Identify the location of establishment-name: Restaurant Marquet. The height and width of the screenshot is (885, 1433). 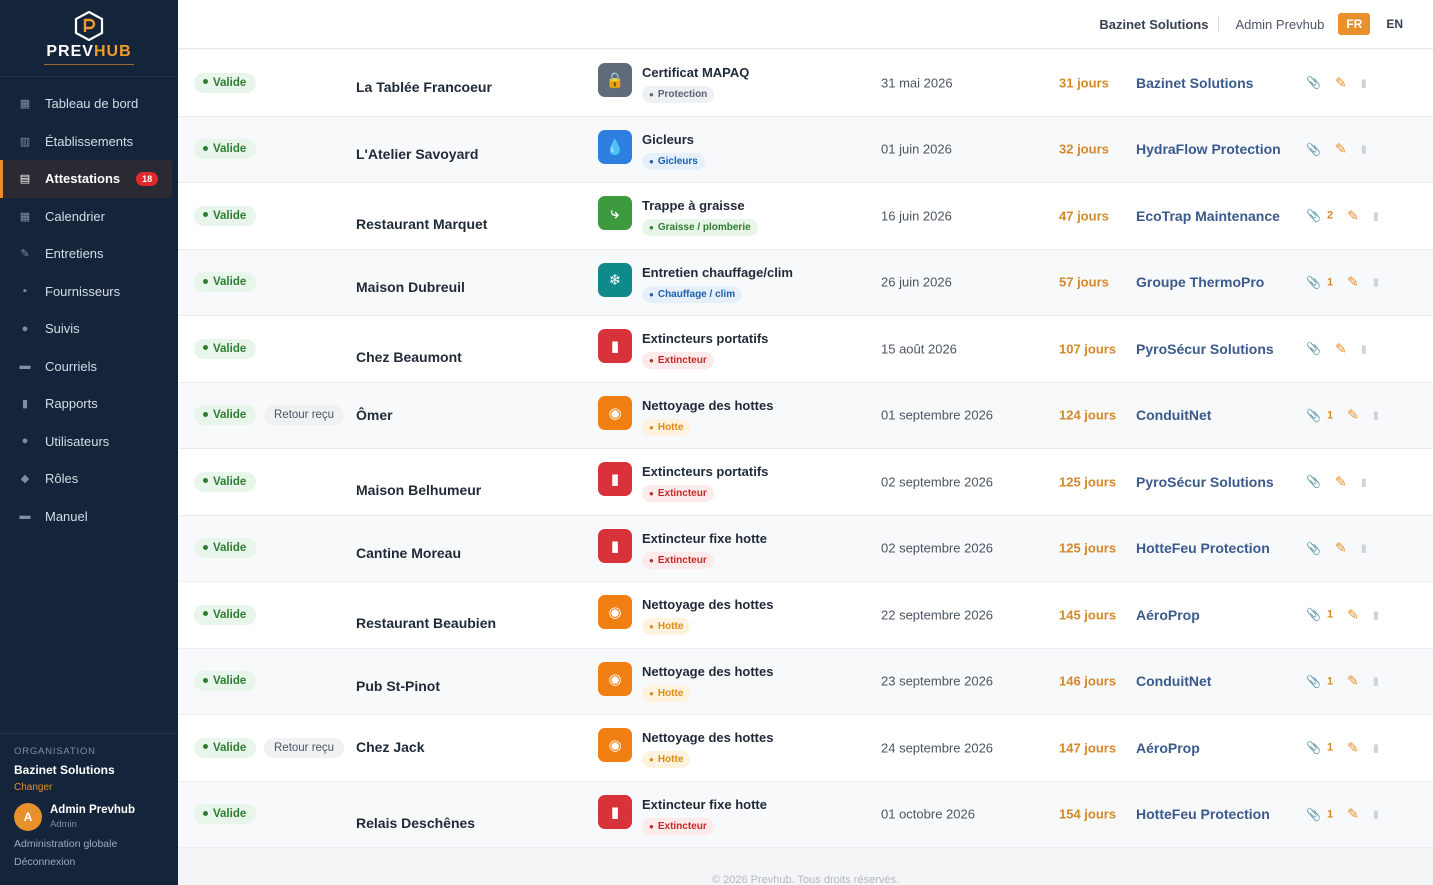
(421, 224).